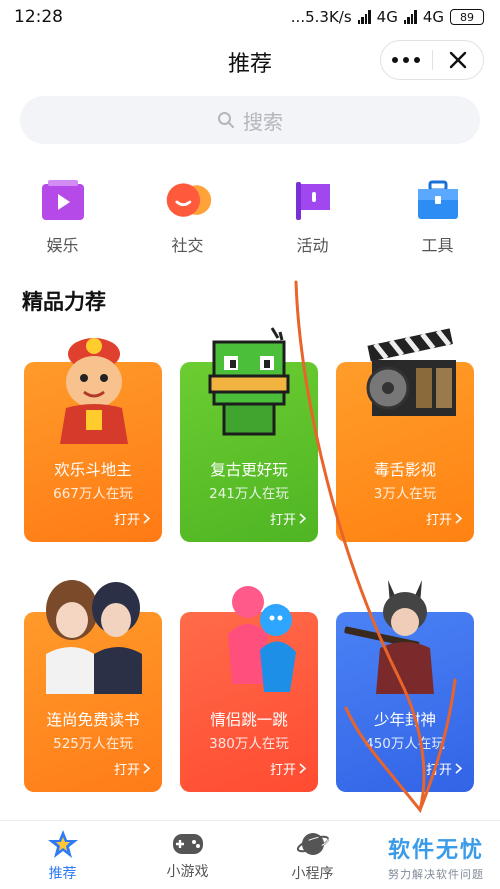  What do you see at coordinates (405, 494) in the screenshot?
I see `card-players: 3万人在玩` at bounding box center [405, 494].